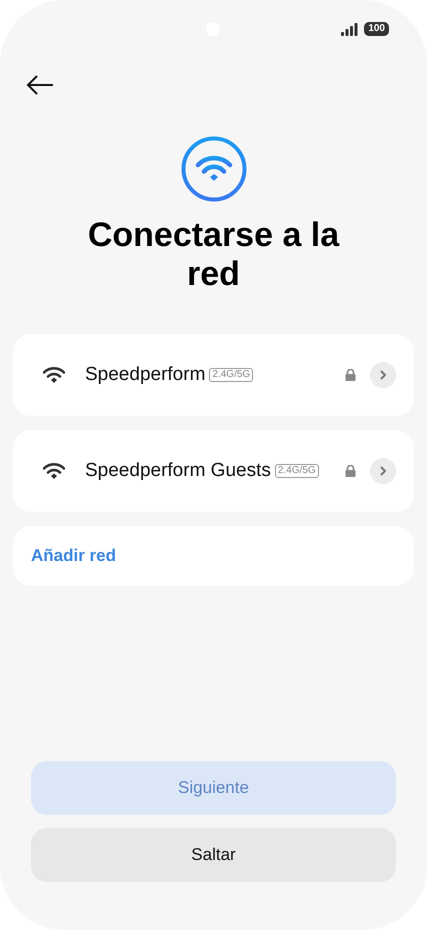 This screenshot has width=427, height=930. I want to click on network-item: Speedperform Guests 2.4G/5G, so click(213, 471).